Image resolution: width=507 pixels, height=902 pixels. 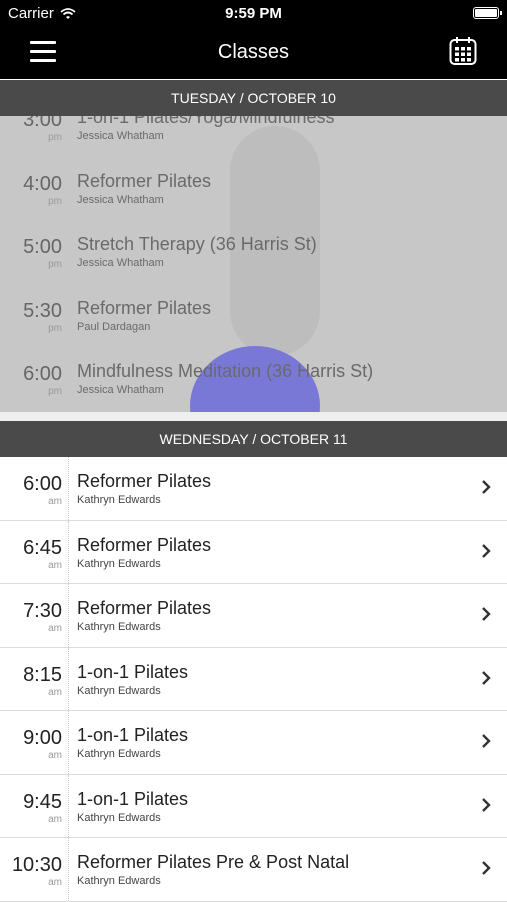 What do you see at coordinates (253, 552) in the screenshot?
I see `class-row: 6:45 am Reformer Pilates Kathryn Edwards` at bounding box center [253, 552].